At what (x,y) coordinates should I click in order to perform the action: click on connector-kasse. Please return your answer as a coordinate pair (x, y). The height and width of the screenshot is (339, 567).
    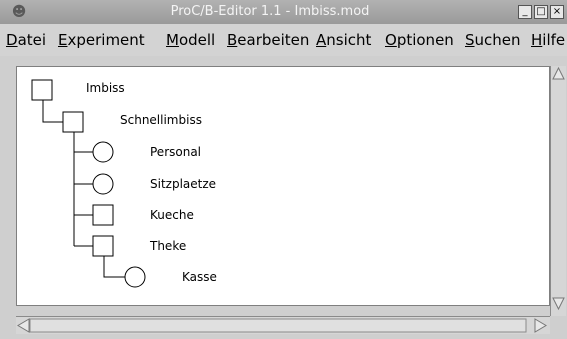
    Looking at the image, I should click on (114, 267).